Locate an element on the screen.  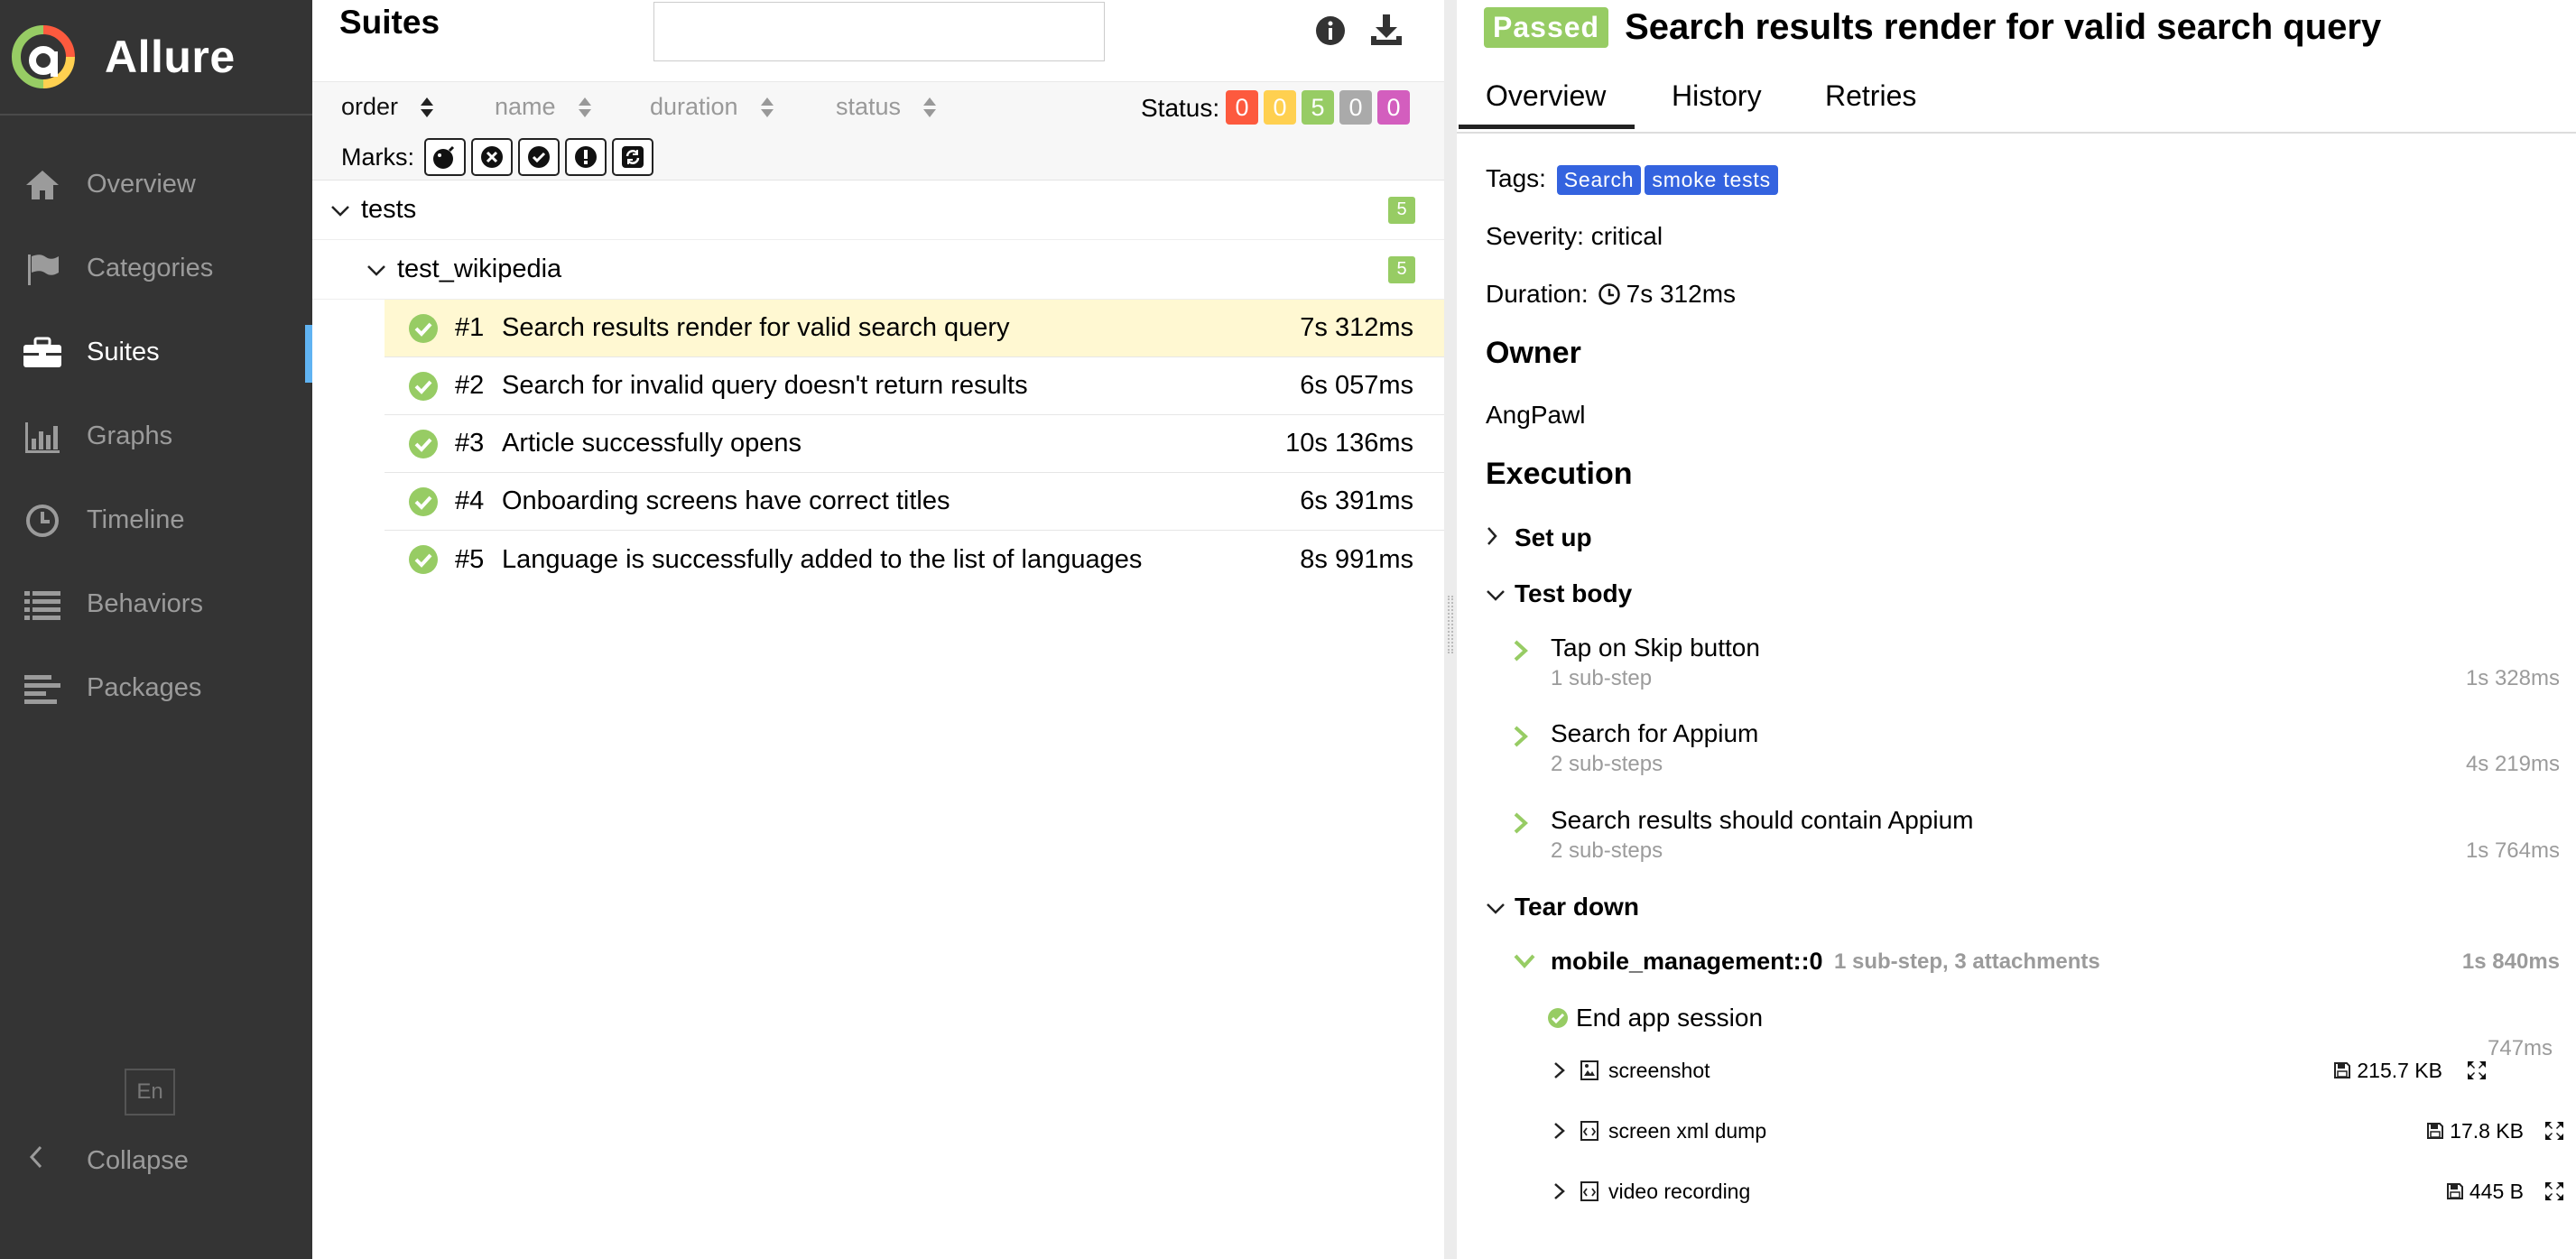
attachment-row: screenshot 215.7 KB is located at coordinates (2056, 1070).